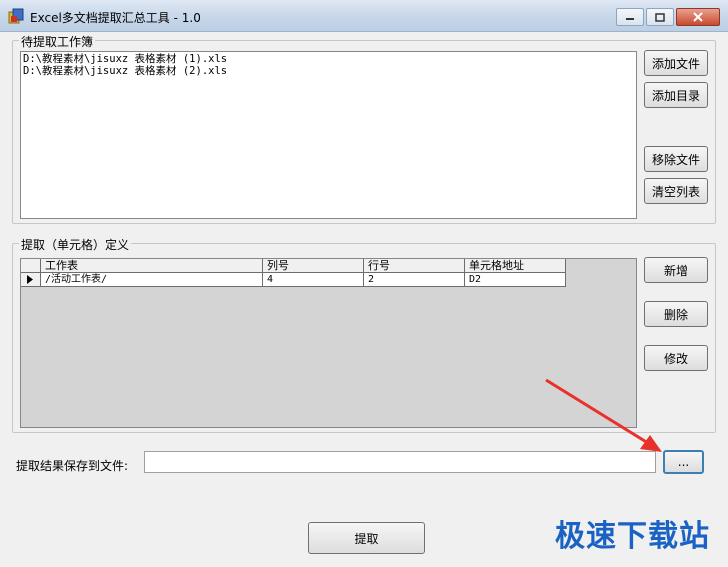 Image resolution: width=728 pixels, height=567 pixels. Describe the element at coordinates (676, 314) in the screenshot. I see `delete-definition-button: 删除` at that location.